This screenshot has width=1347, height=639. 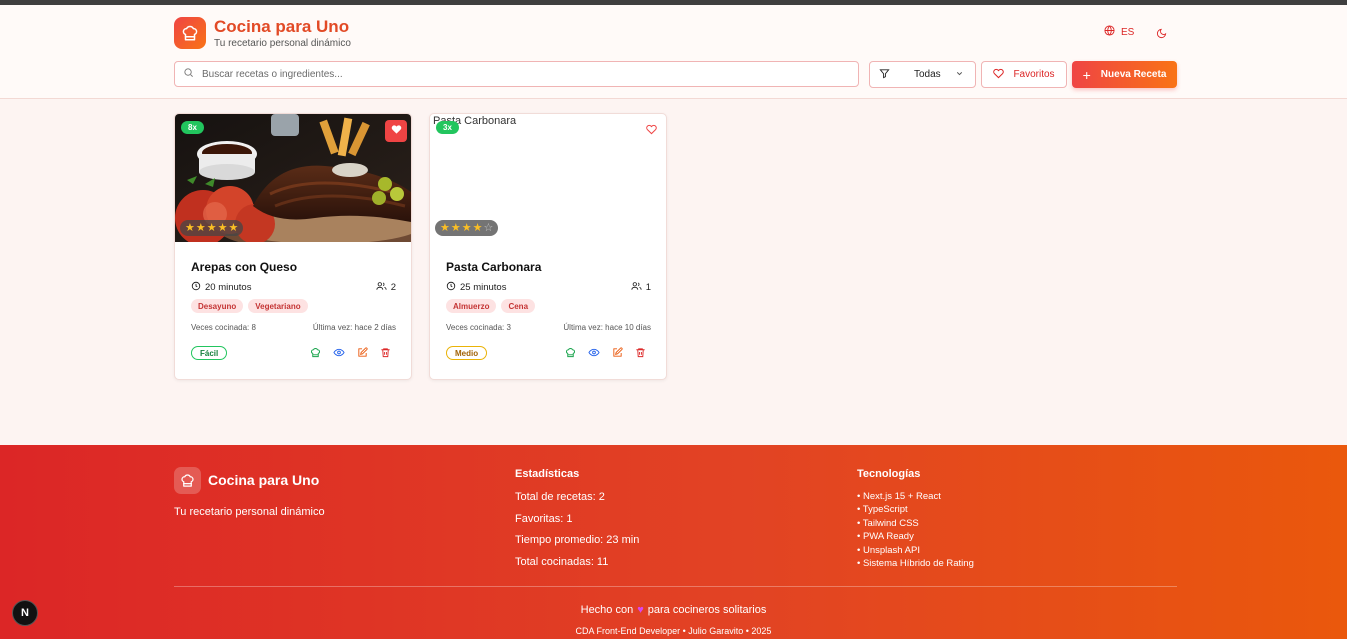 I want to click on filter-value: Todas, so click(x=927, y=74).